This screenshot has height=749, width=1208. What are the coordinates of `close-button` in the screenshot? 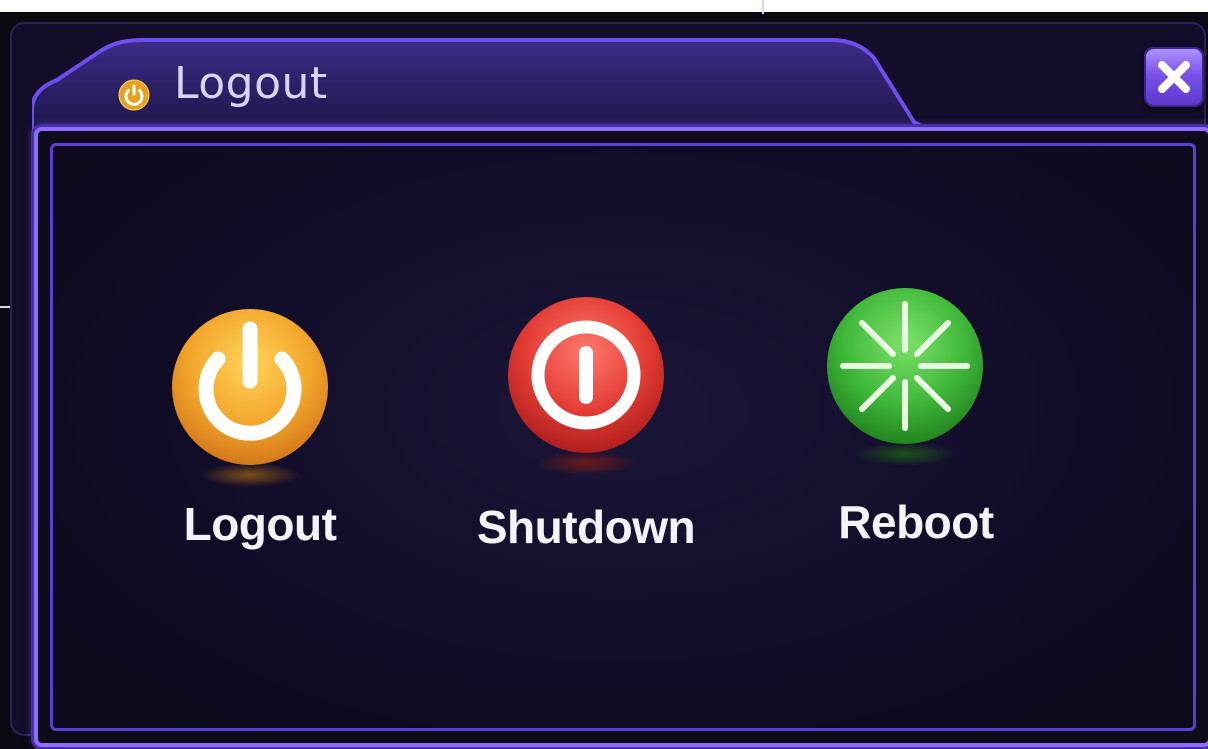 It's located at (1174, 77).